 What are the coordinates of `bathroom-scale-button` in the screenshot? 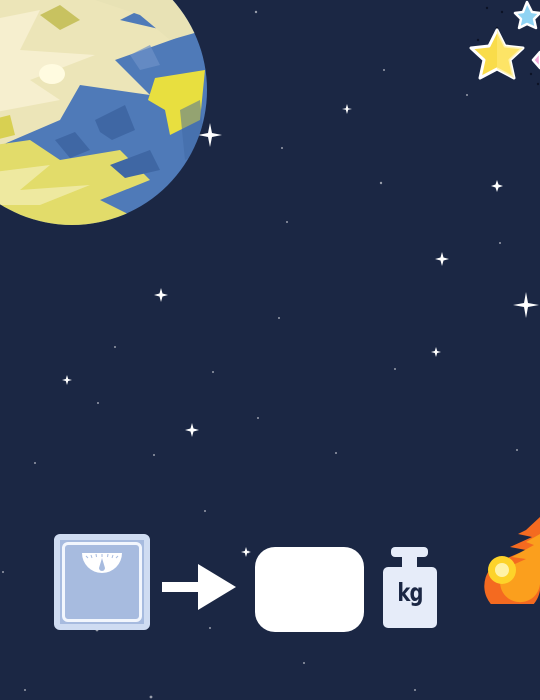 It's located at (102, 582).